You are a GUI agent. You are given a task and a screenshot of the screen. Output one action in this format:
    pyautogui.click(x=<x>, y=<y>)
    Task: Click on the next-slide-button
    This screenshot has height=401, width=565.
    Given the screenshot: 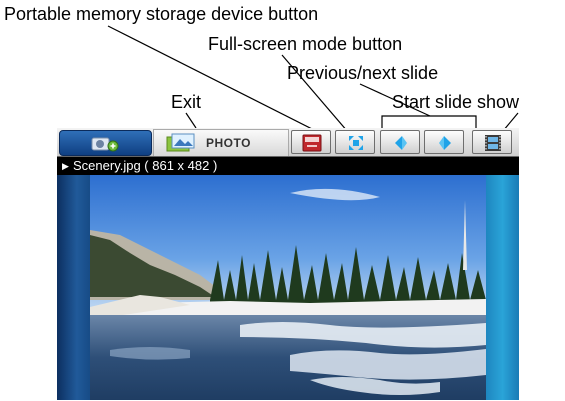 What is the action you would take?
    pyautogui.click(x=444, y=142)
    